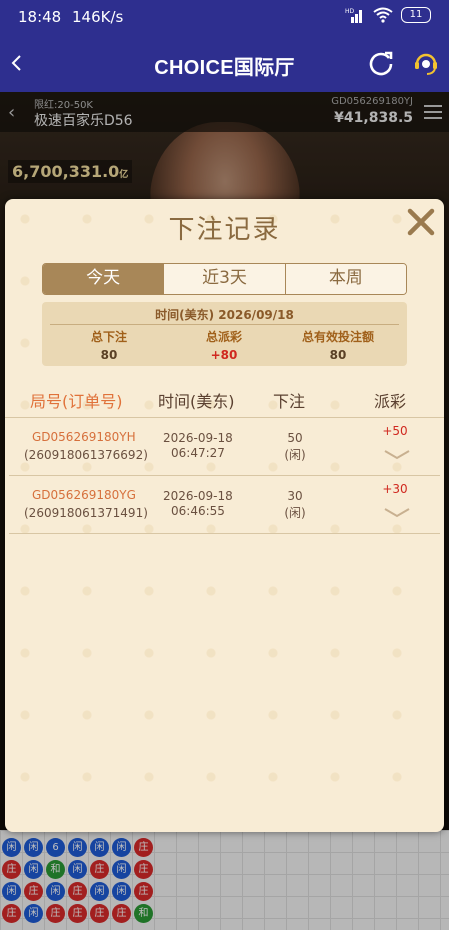 This screenshot has height=930, width=449. What do you see at coordinates (223, 337) in the screenshot?
I see `total-payout-label: 总派彩` at bounding box center [223, 337].